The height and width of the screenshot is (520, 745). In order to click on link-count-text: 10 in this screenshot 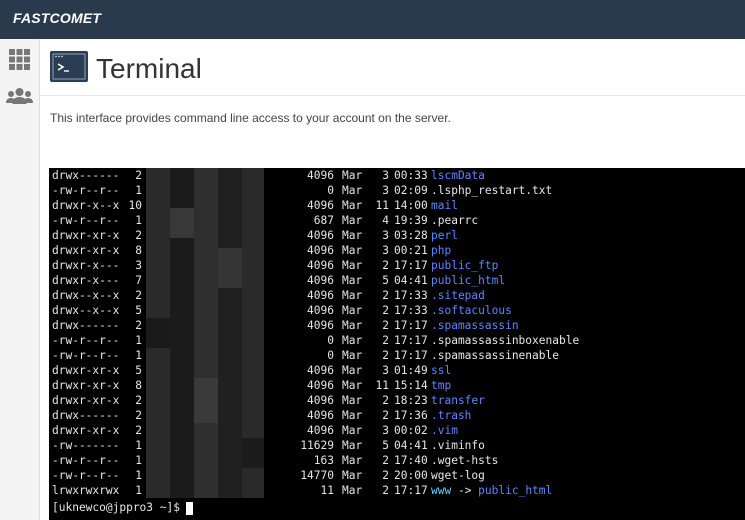, I will do `click(135, 205)`.